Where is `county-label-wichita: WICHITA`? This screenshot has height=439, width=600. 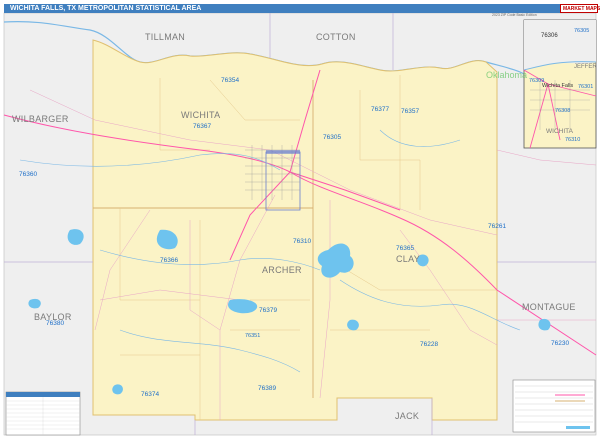 county-label-wichita: WICHITA is located at coordinates (200, 115).